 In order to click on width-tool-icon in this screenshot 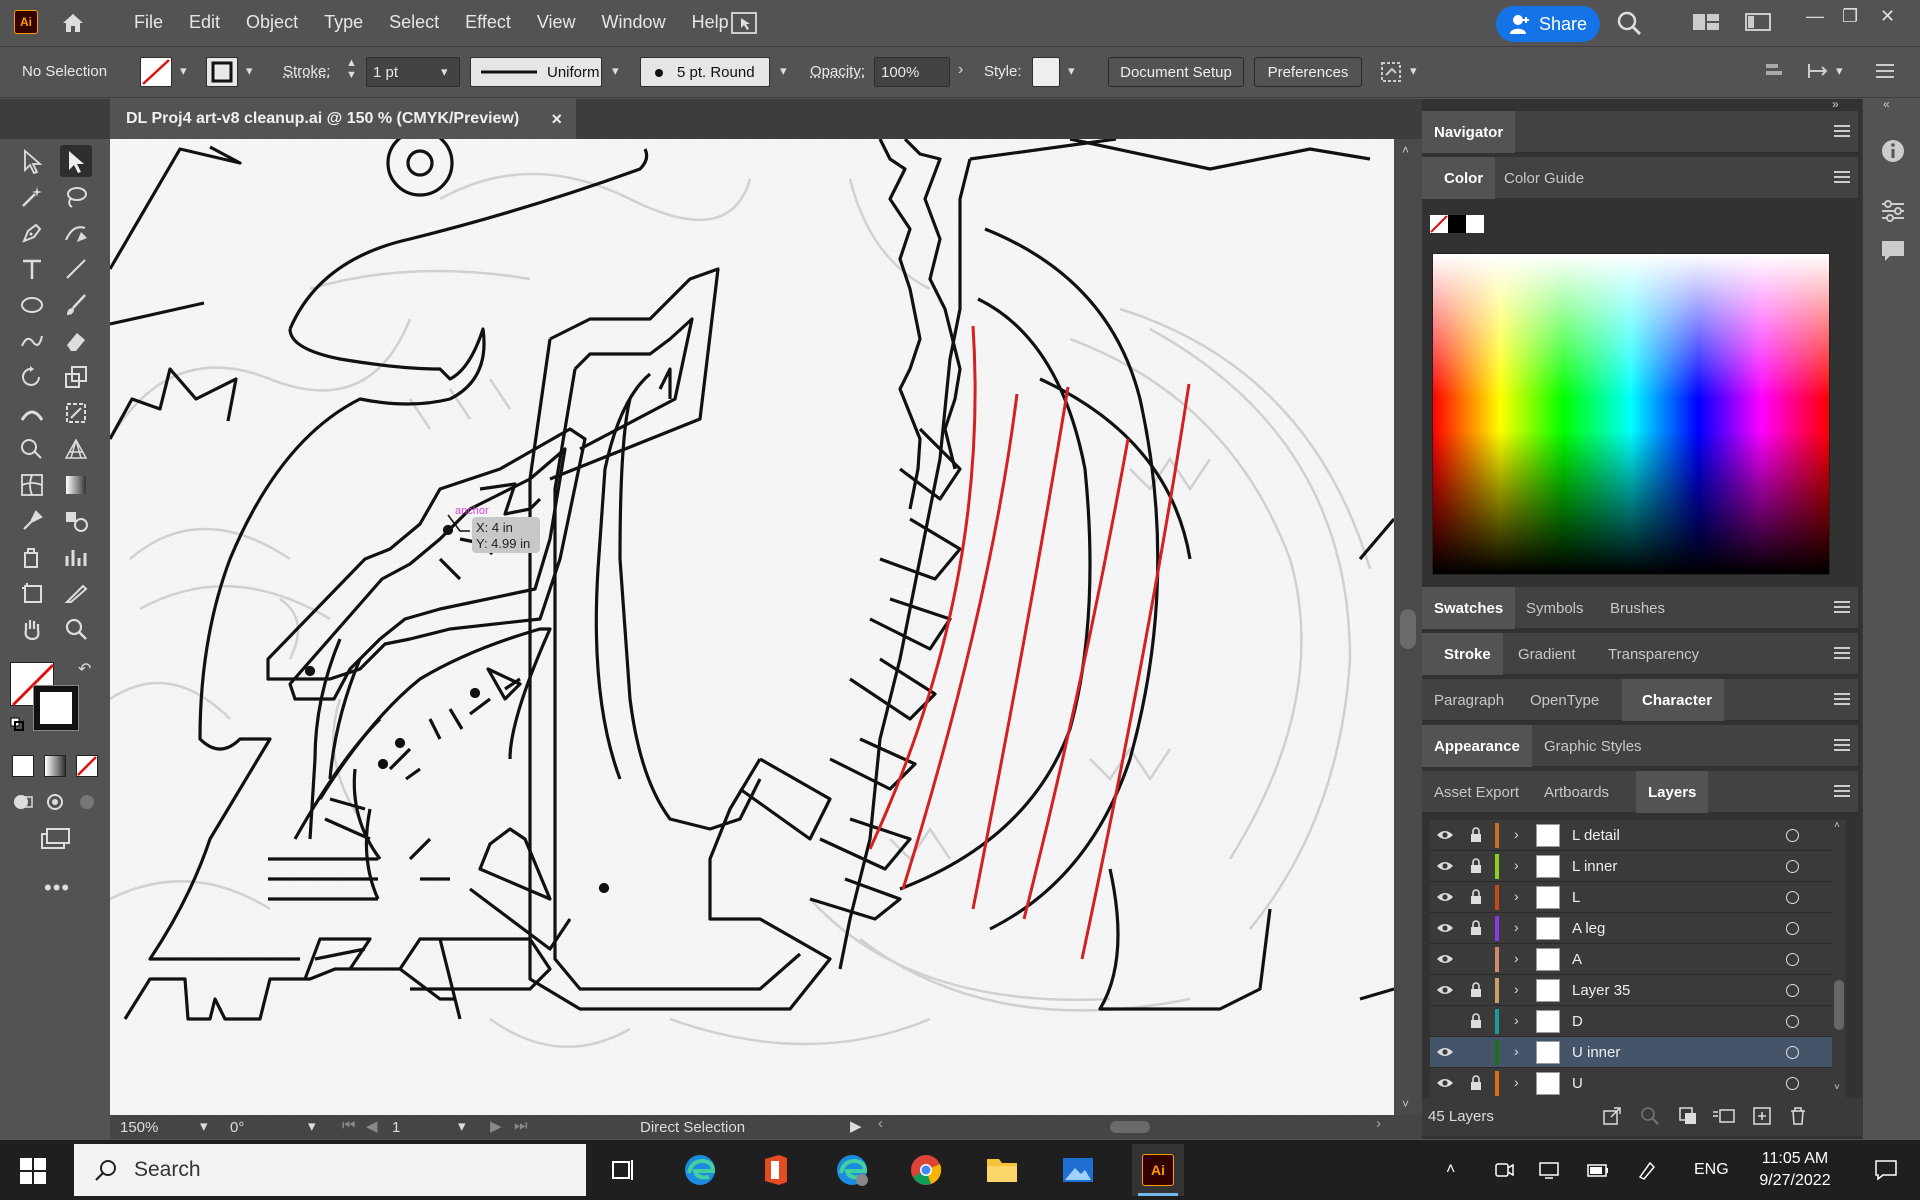, I will do `click(32, 413)`.